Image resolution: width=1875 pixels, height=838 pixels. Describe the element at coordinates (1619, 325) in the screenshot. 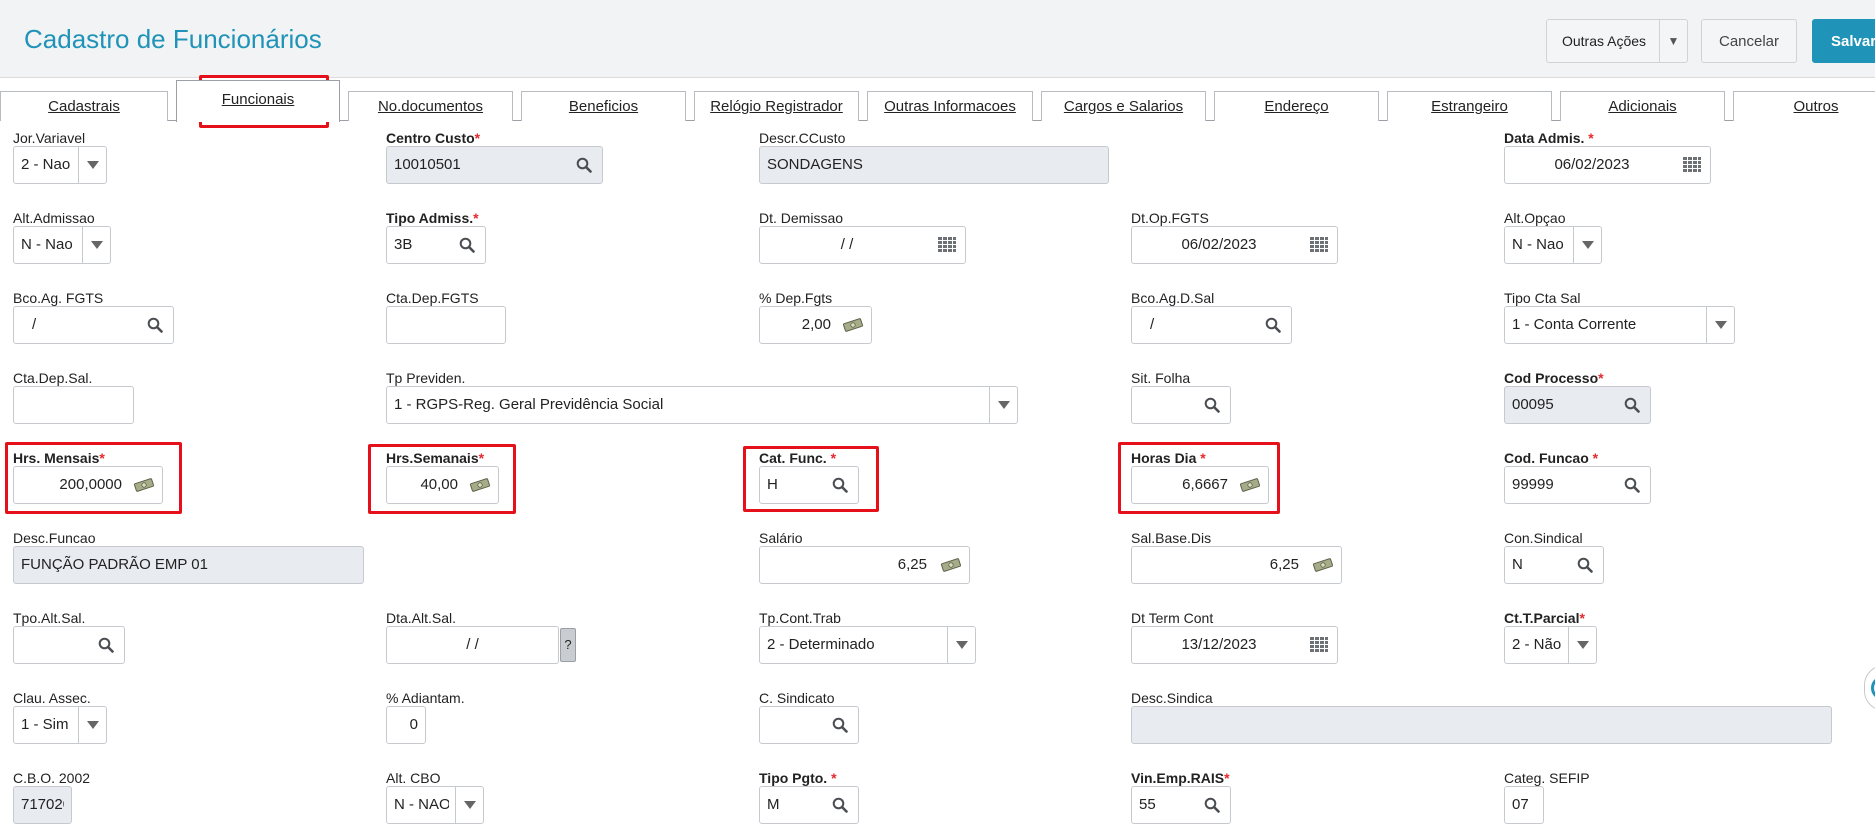

I see `tipo-cta-sal-select: 1 - Conta Corrente` at that location.